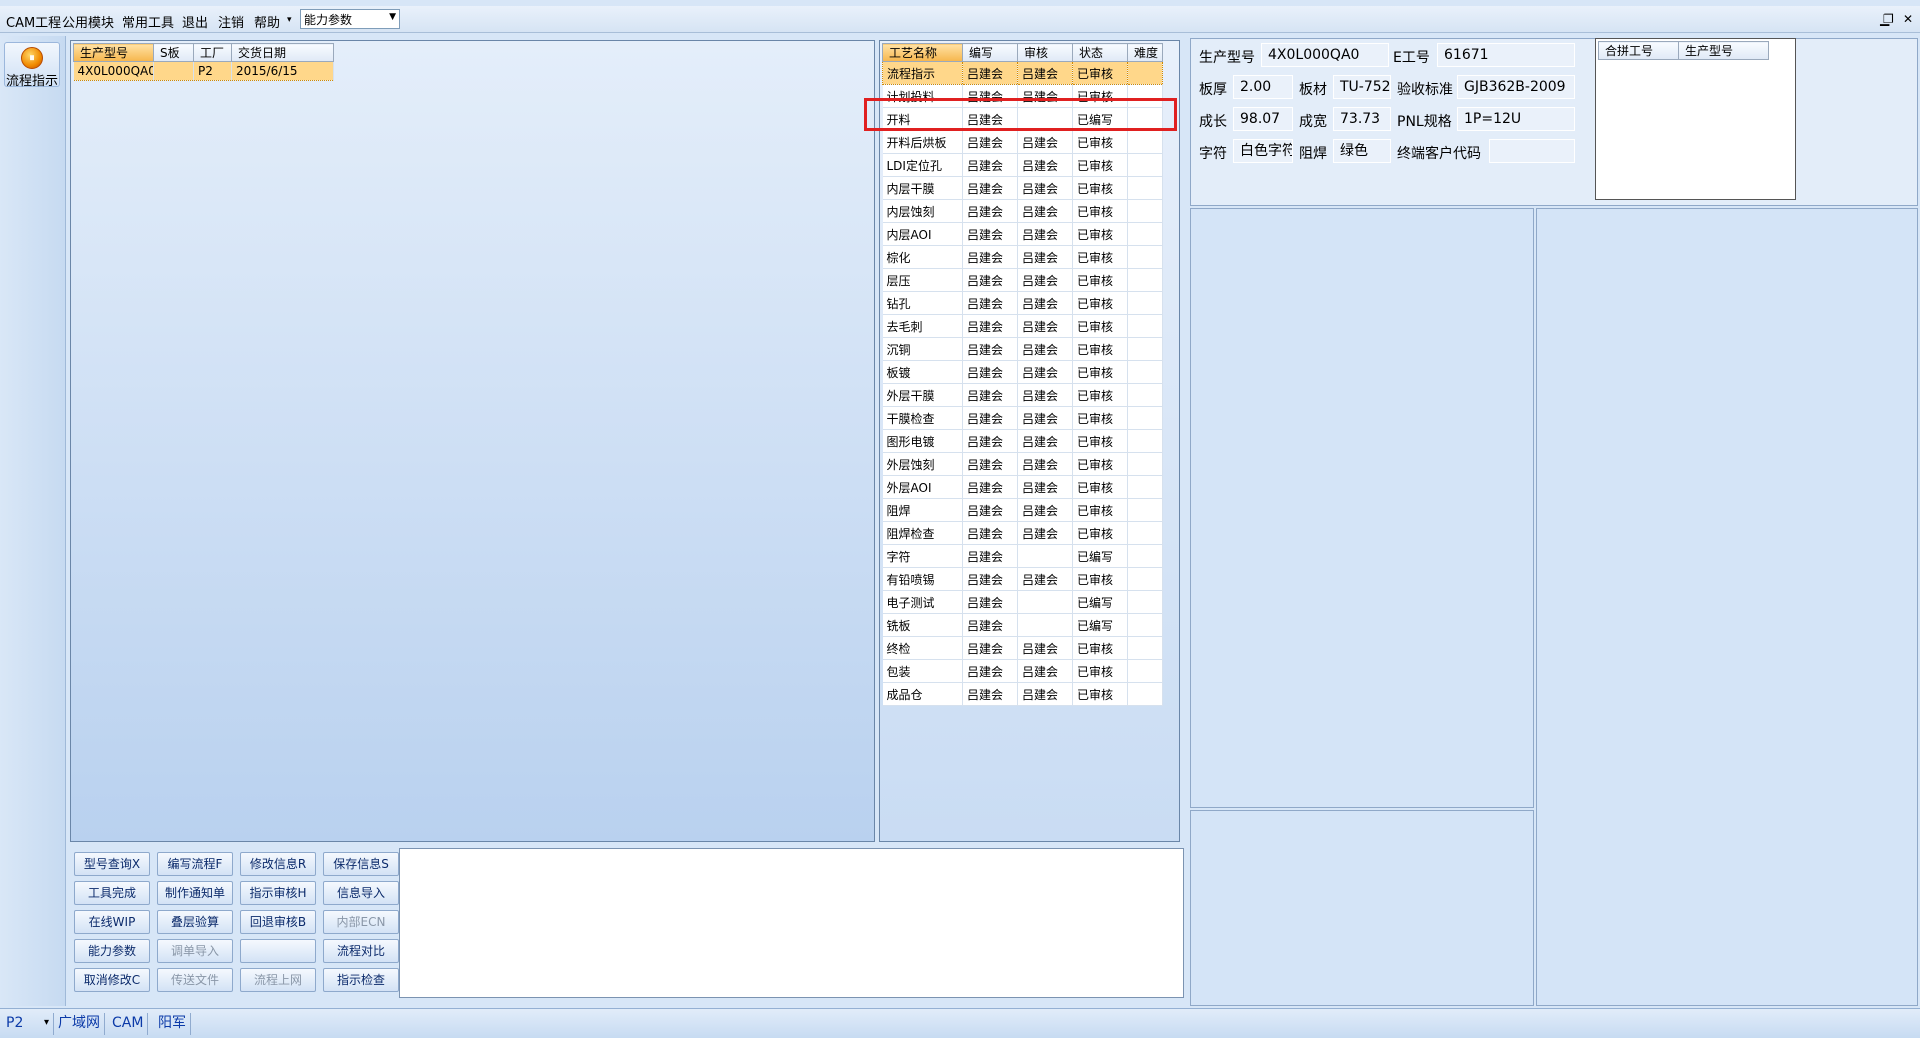 The height and width of the screenshot is (1038, 1920). I want to click on table-row: 去毛刺 吕建会 吕建会 已审核, so click(1022, 326).